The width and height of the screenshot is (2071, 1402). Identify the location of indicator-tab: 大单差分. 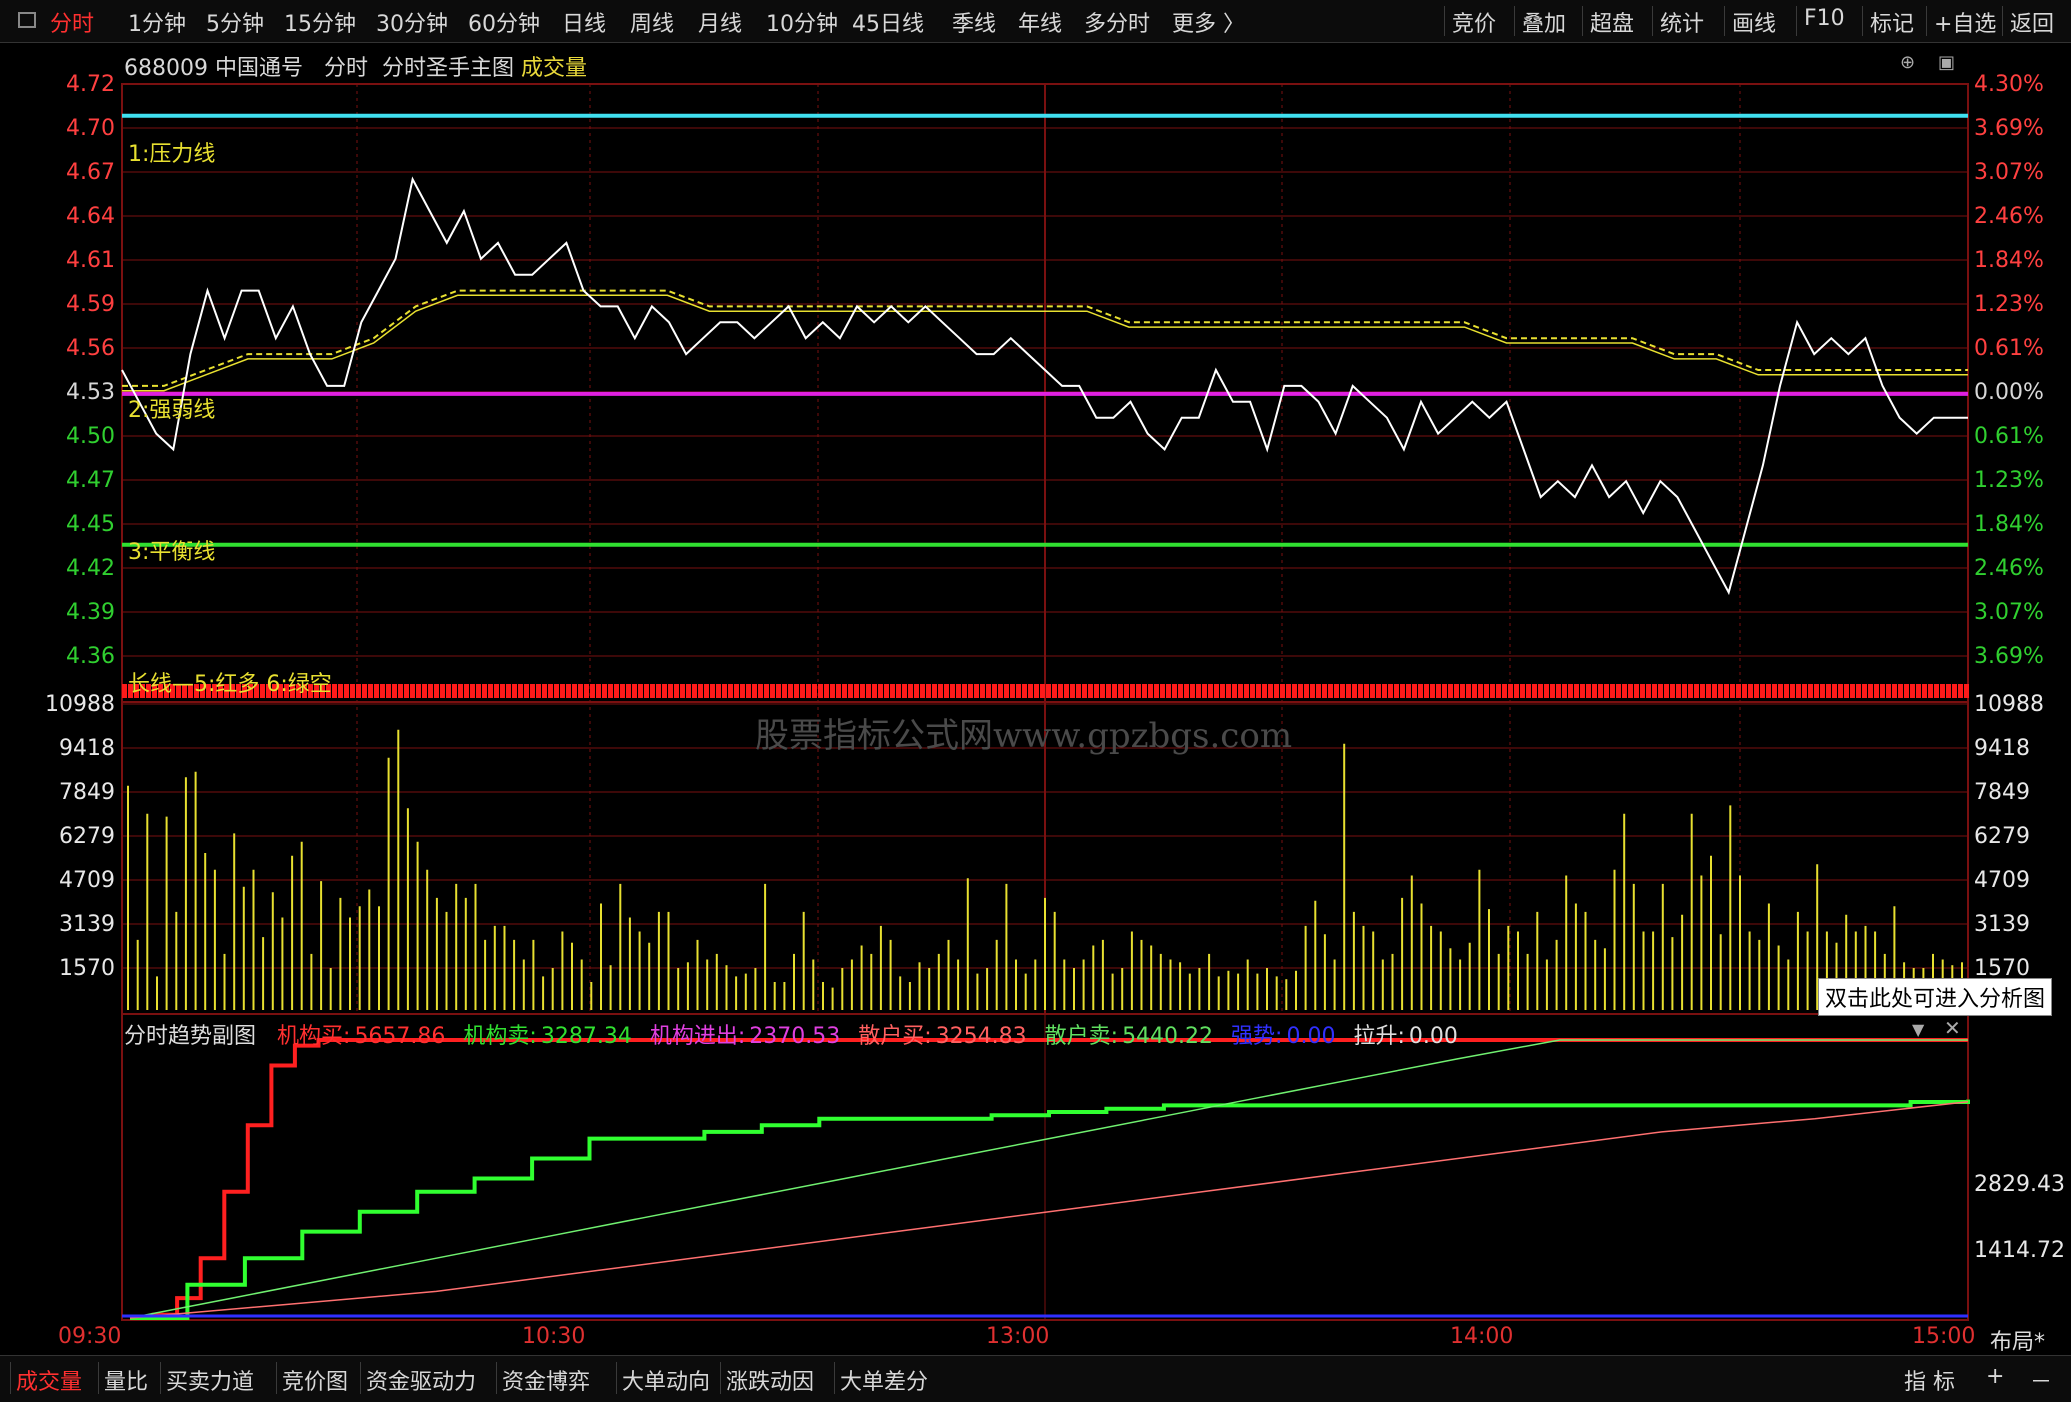
(884, 1380).